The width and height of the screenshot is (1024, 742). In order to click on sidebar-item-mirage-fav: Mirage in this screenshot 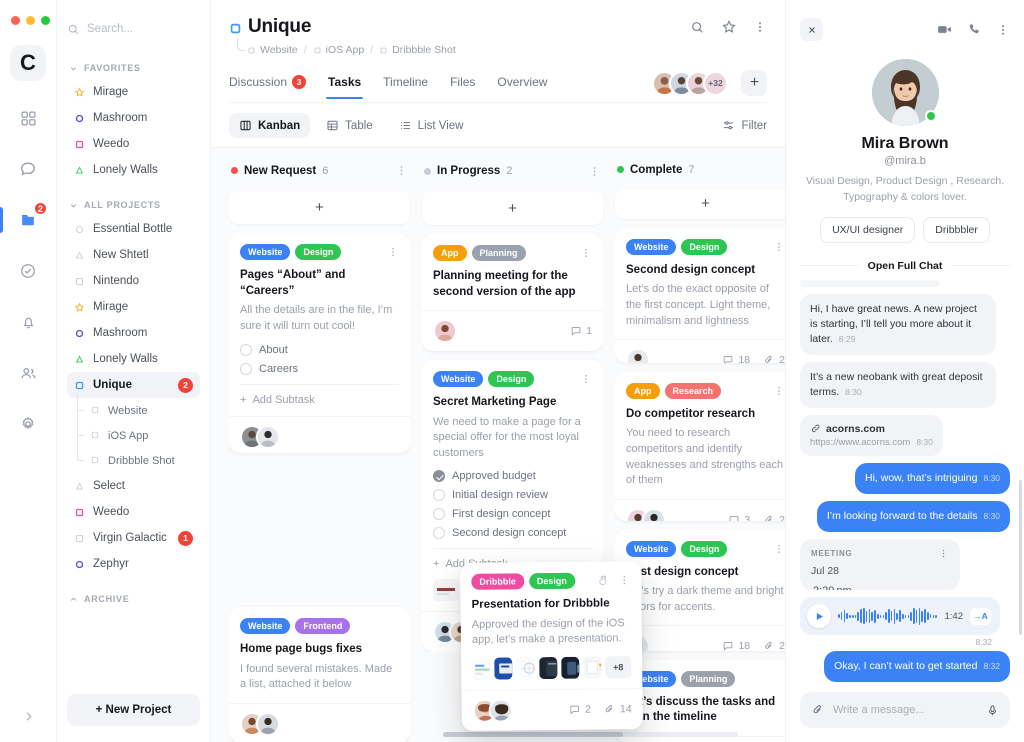, I will do `click(133, 92)`.